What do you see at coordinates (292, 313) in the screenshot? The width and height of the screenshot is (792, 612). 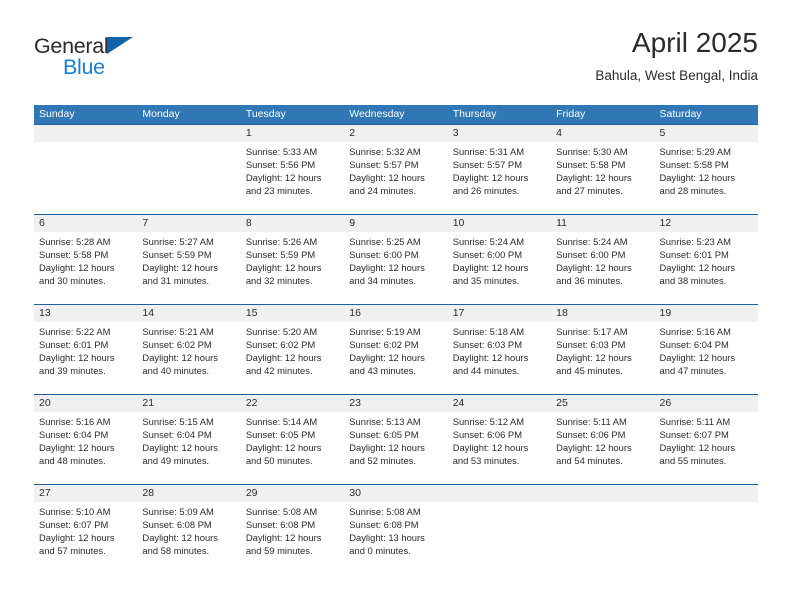 I see `day-number: 15` at bounding box center [292, 313].